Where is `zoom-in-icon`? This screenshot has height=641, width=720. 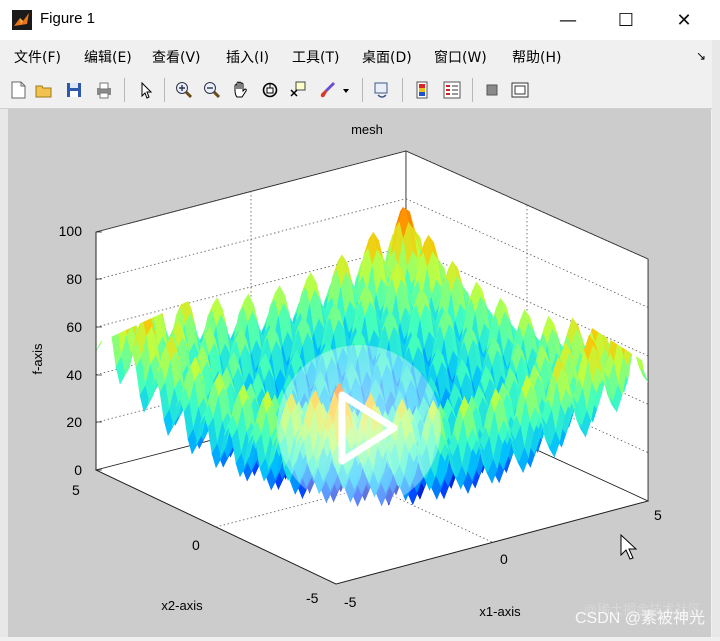
zoom-in-icon is located at coordinates (184, 90).